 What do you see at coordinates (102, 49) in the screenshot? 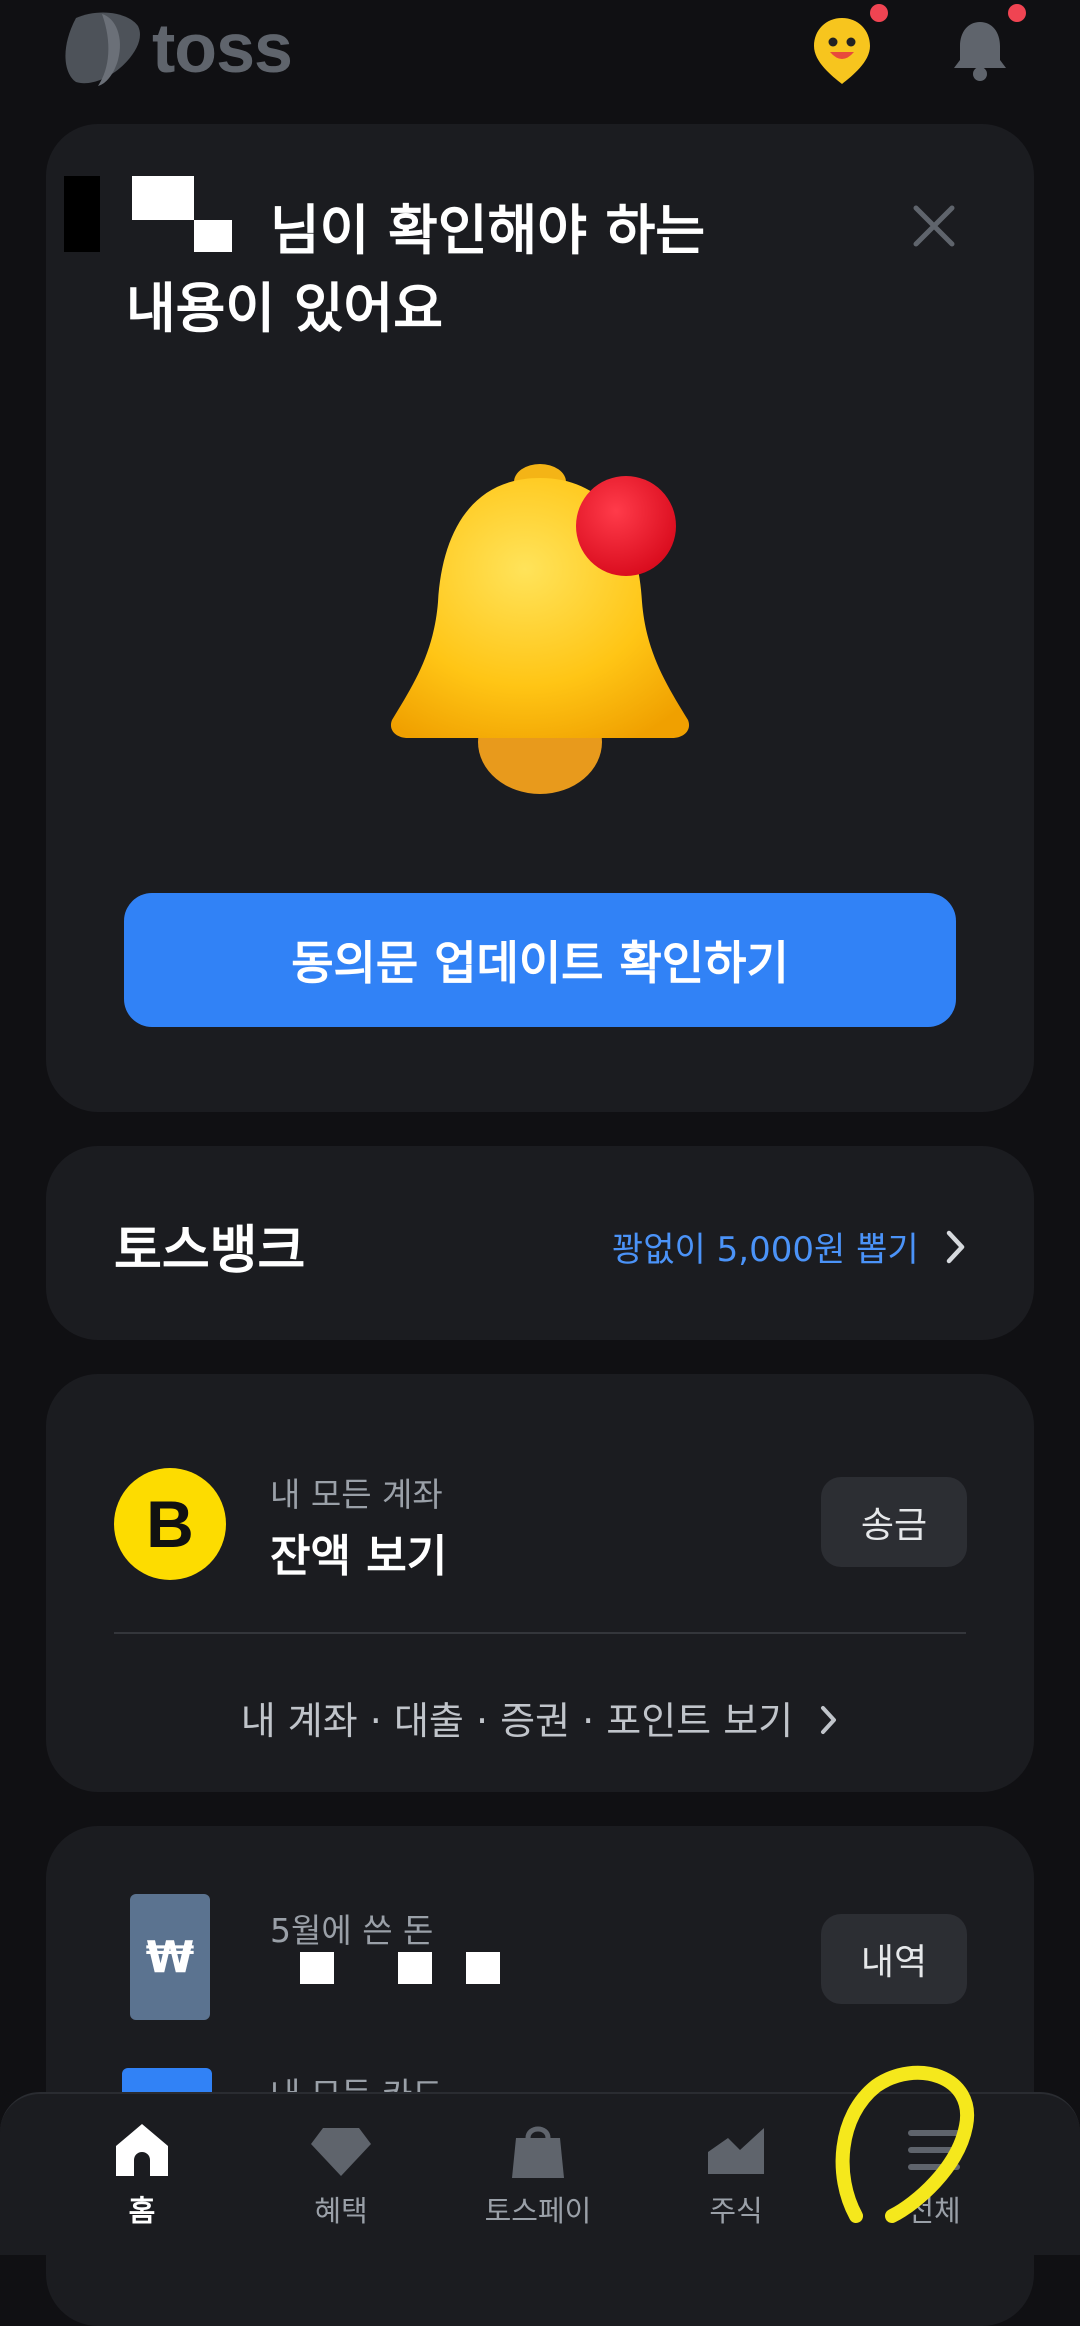
I see `toss-logo-icon` at bounding box center [102, 49].